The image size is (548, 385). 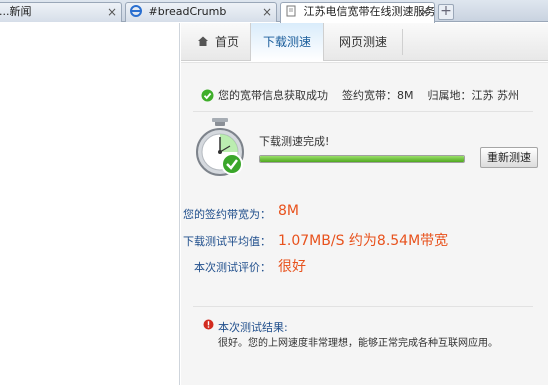 I want to click on average-value: 1.07MB/S 约为8.54M带宽, so click(x=363, y=241).